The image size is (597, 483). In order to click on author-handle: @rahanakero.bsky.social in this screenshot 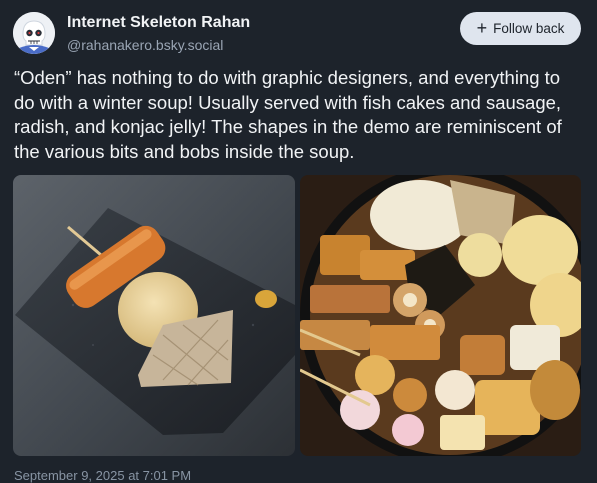, I will do `click(145, 45)`.